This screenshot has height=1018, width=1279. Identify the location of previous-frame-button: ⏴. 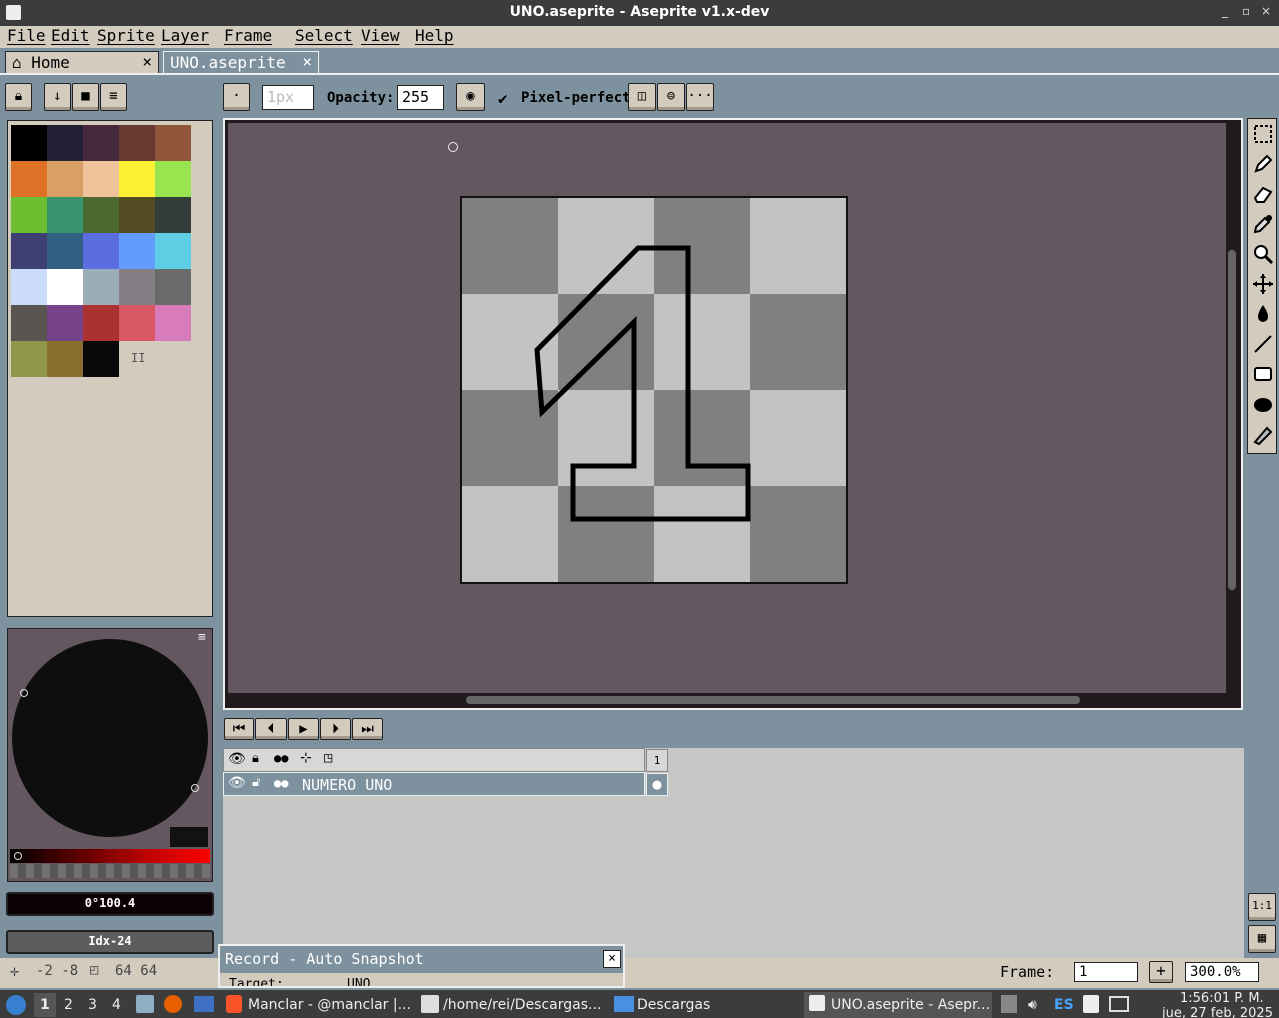
(271, 729).